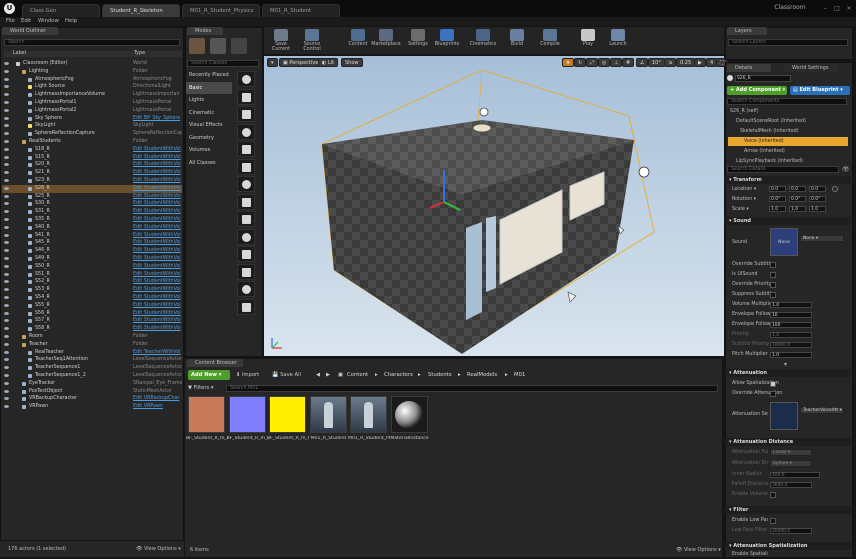 This screenshot has height=559, width=856. Describe the element at coordinates (817, 209) in the screenshot. I see `scale-z: 1.0` at that location.